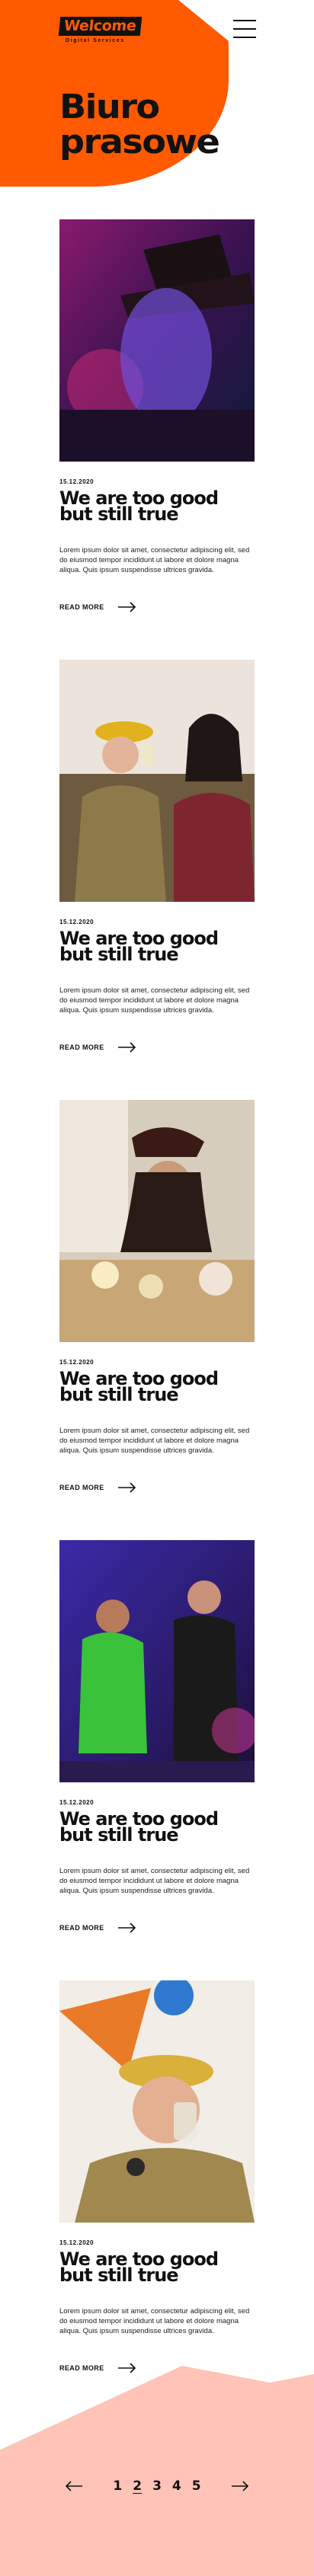 This screenshot has width=314, height=2576. I want to click on page-title: Biuro prasowe, so click(139, 124).